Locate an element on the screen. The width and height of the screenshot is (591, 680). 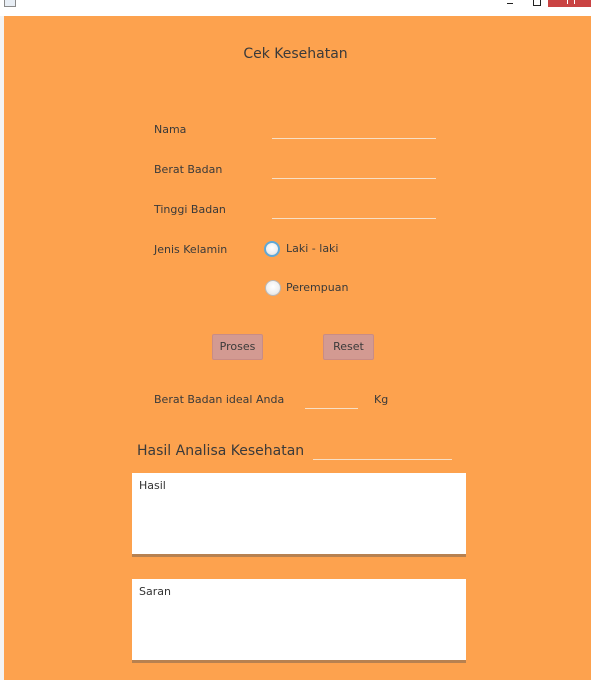
berat-badan-label: Berat Badan is located at coordinates (188, 169).